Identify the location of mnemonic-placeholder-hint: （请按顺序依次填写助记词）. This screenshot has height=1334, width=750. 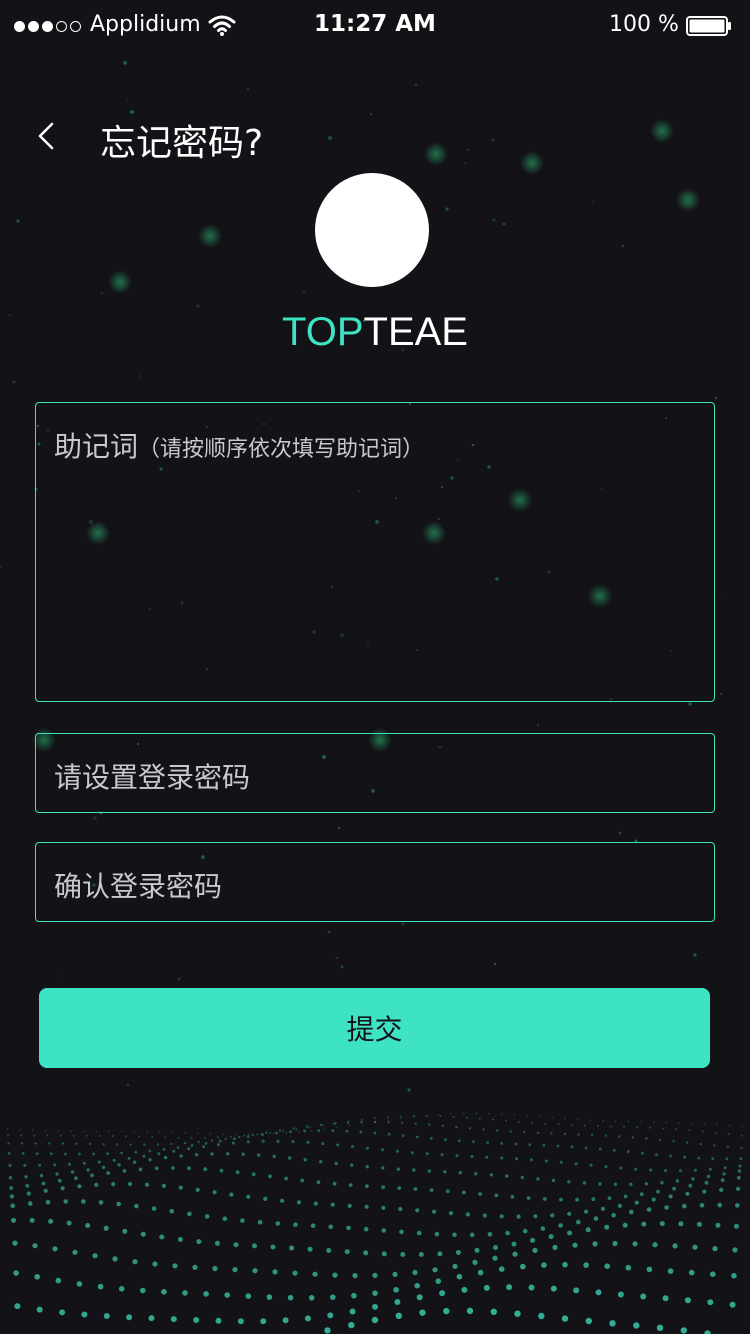
(281, 449).